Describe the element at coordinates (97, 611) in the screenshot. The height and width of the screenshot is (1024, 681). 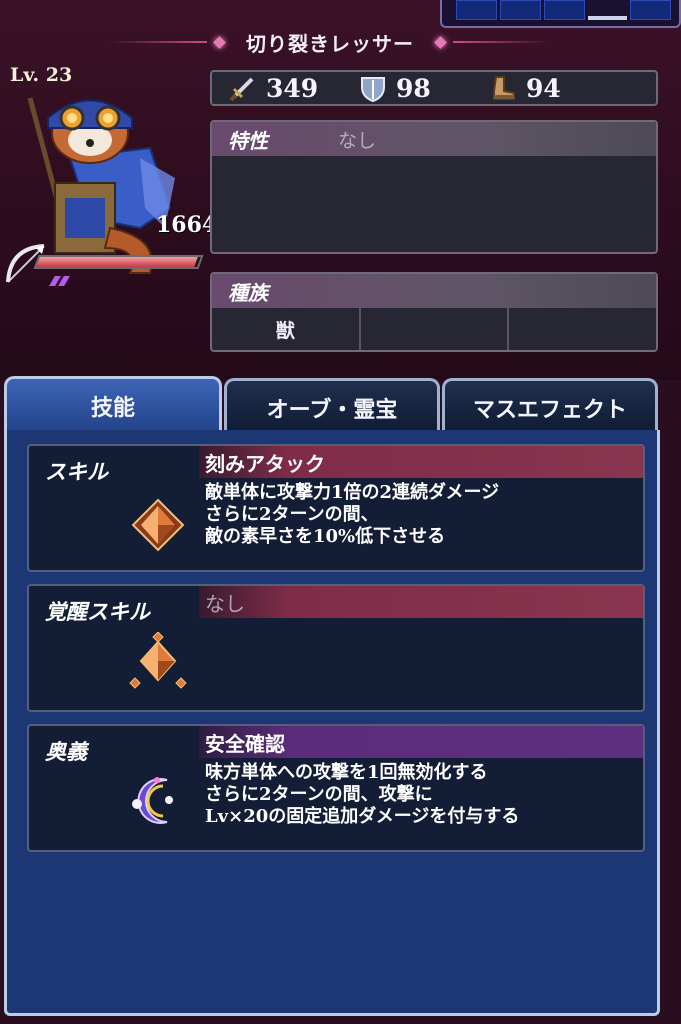
I see `awakened-skill-kind-label: 覚醒スキル` at that location.